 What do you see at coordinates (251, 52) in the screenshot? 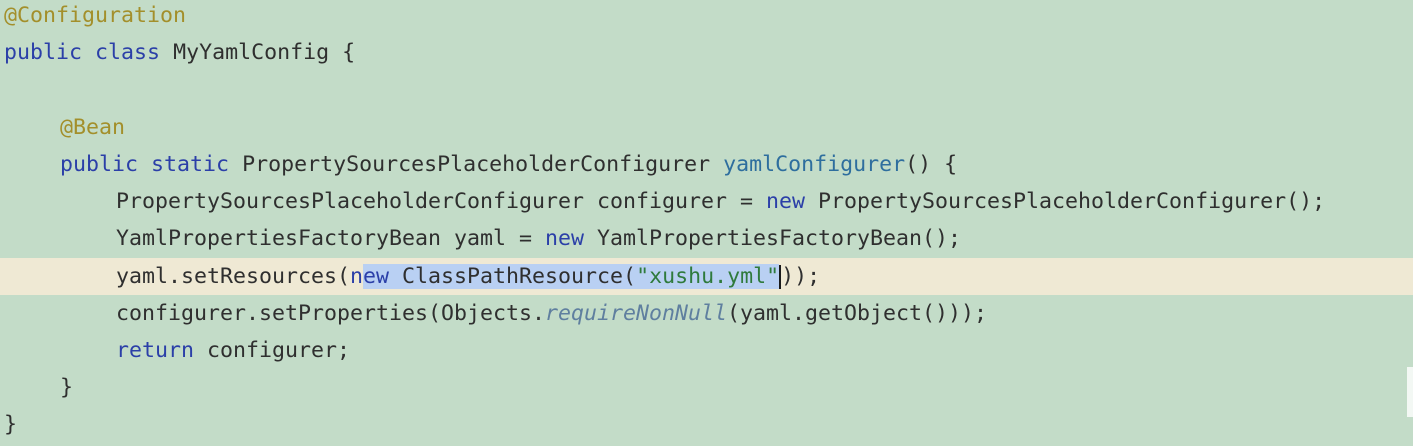
I see `class-name: MyYamlConfig` at bounding box center [251, 52].